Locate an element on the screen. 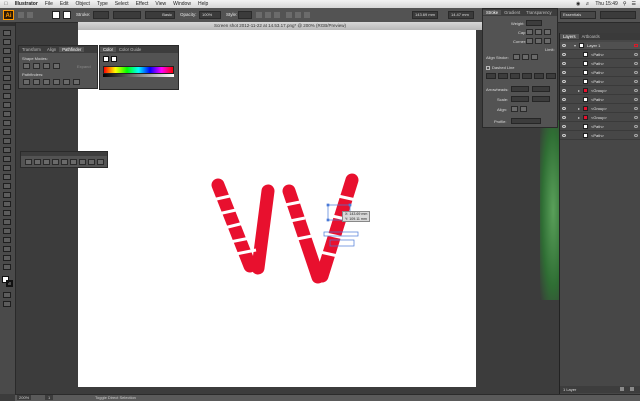 This screenshot has height=401, width=640. minus-back-icon is located at coordinates (76, 82).